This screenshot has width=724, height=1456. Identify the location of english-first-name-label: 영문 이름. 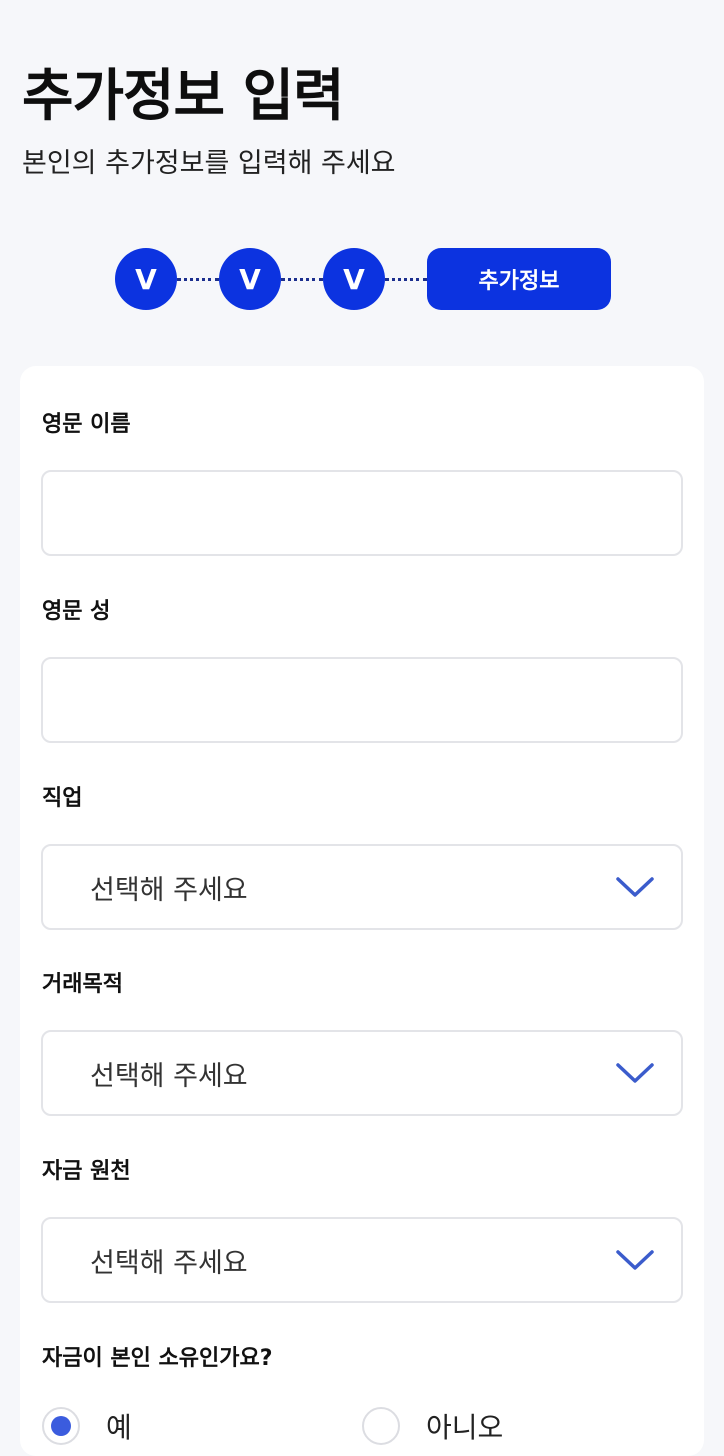
(86, 424).